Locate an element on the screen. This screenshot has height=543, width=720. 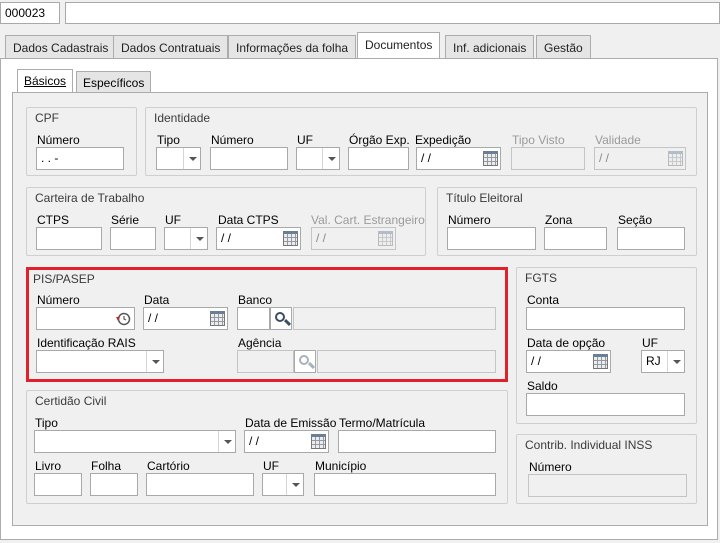
identidade-uf-label: UF is located at coordinates (305, 140).